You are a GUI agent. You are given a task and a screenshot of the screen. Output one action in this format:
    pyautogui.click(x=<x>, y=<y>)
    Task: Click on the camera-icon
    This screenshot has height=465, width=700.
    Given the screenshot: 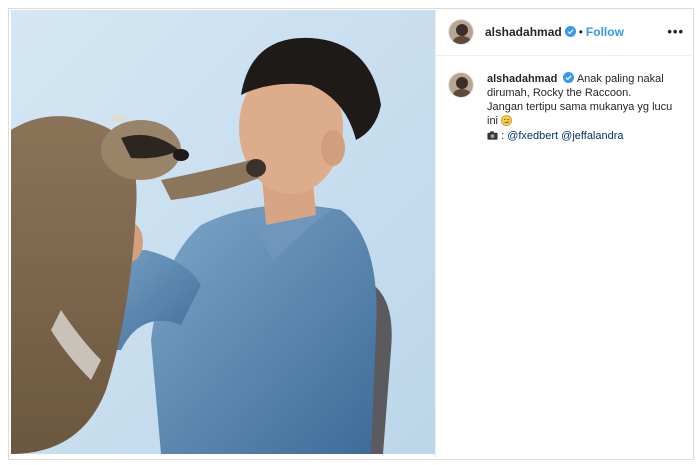 What is the action you would take?
    pyautogui.click(x=492, y=135)
    